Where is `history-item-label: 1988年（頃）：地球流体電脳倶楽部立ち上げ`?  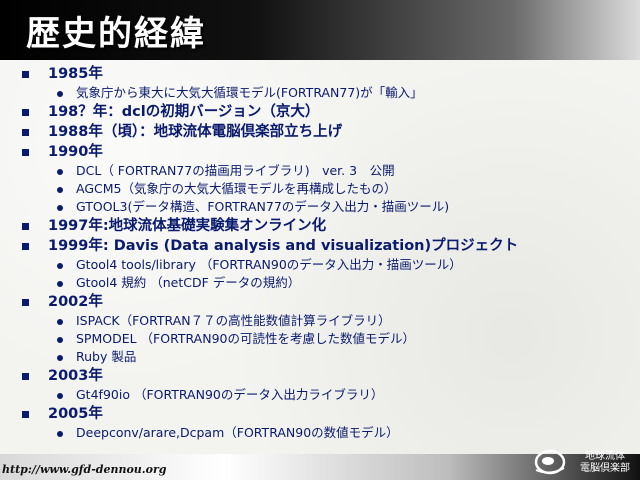 history-item-label: 1988年（頃）：地球流体電脳倶楽部立ち上げ is located at coordinates (195, 132).